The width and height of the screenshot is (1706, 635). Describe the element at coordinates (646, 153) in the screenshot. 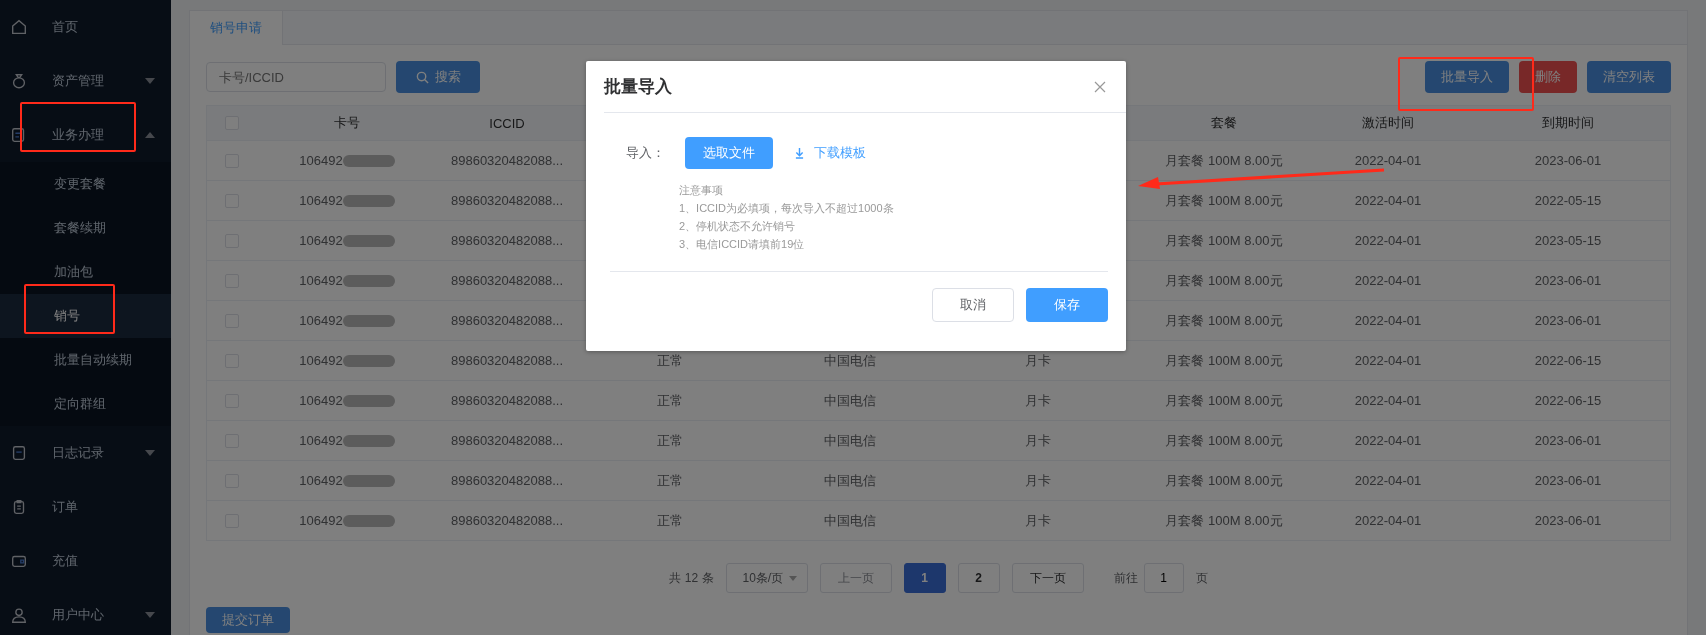

I see `import-label: 导入：` at that location.